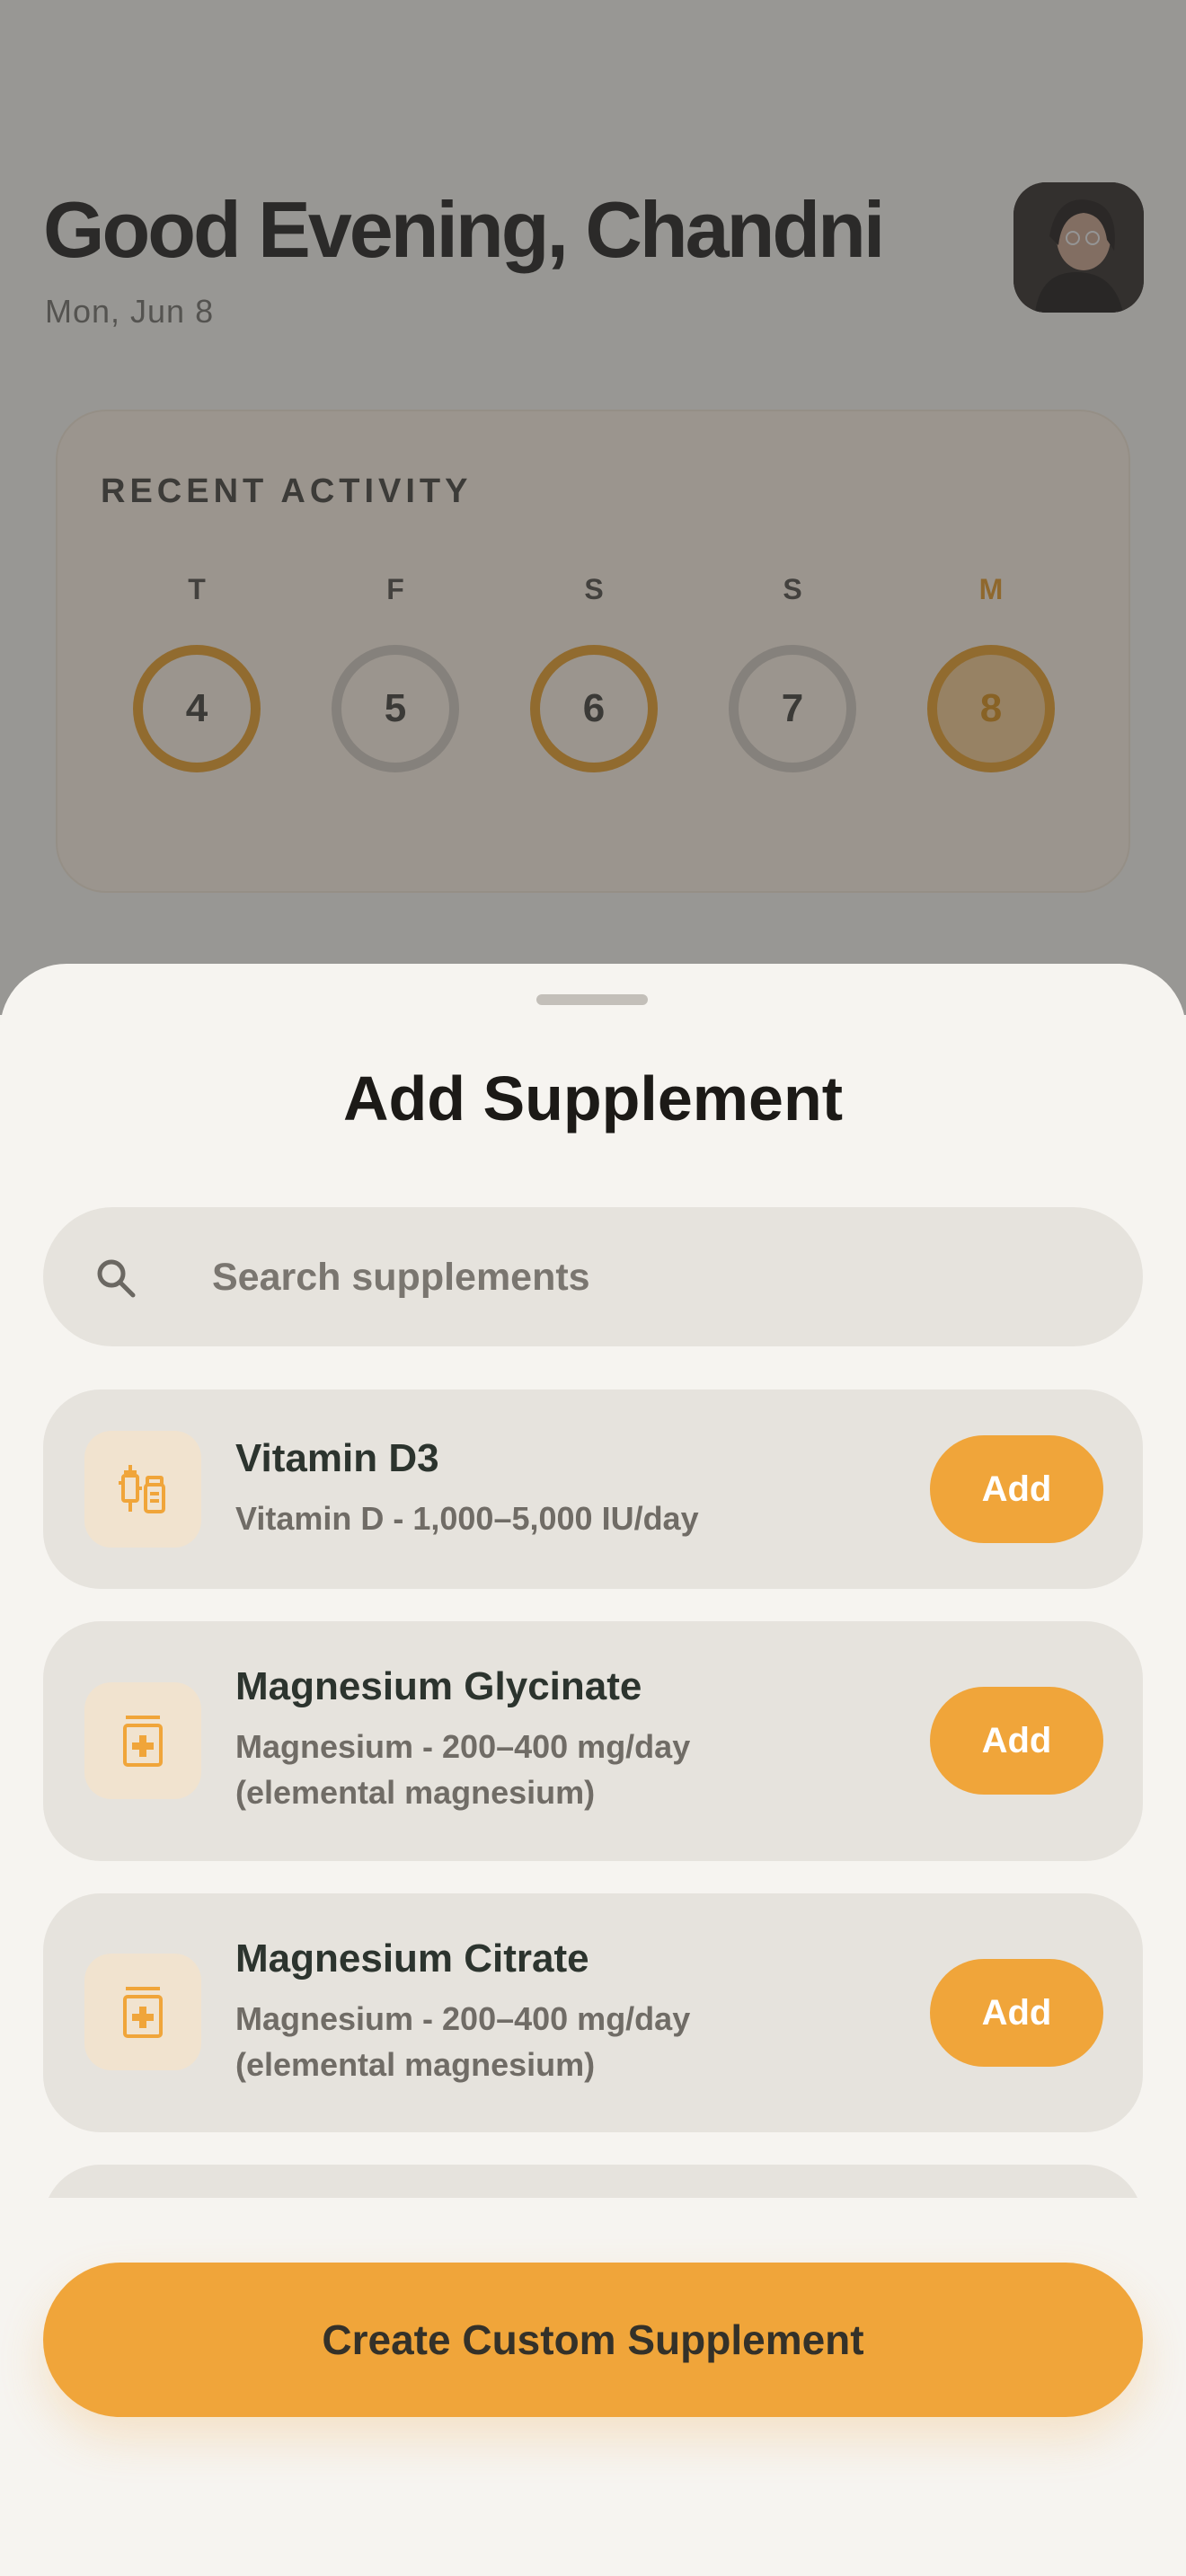 This screenshot has width=1186, height=2576. What do you see at coordinates (593, 1098) in the screenshot?
I see `sheet-title: Add Supplement` at bounding box center [593, 1098].